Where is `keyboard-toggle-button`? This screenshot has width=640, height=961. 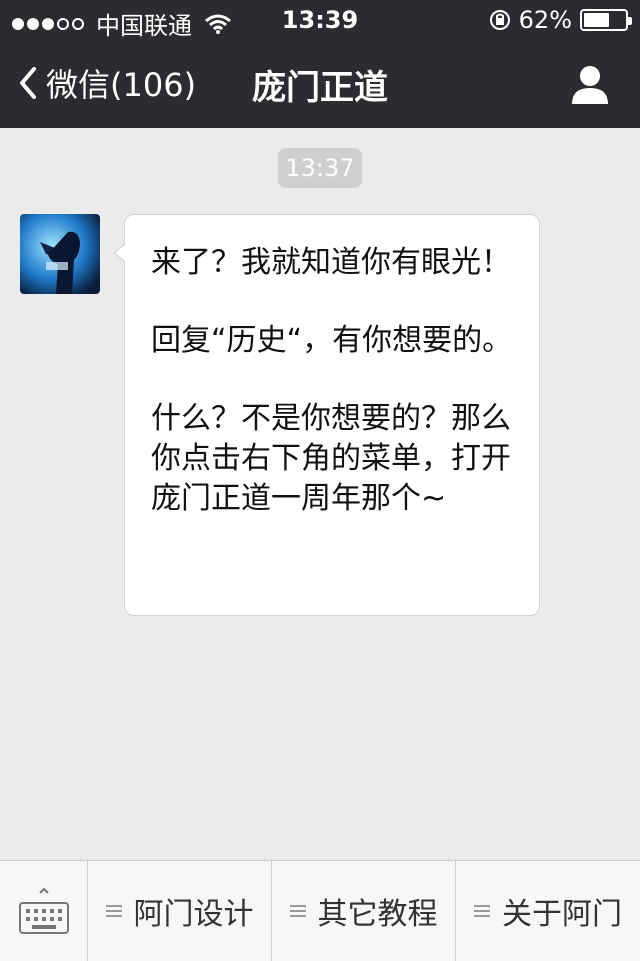
keyboard-toggle-button is located at coordinates (44, 911).